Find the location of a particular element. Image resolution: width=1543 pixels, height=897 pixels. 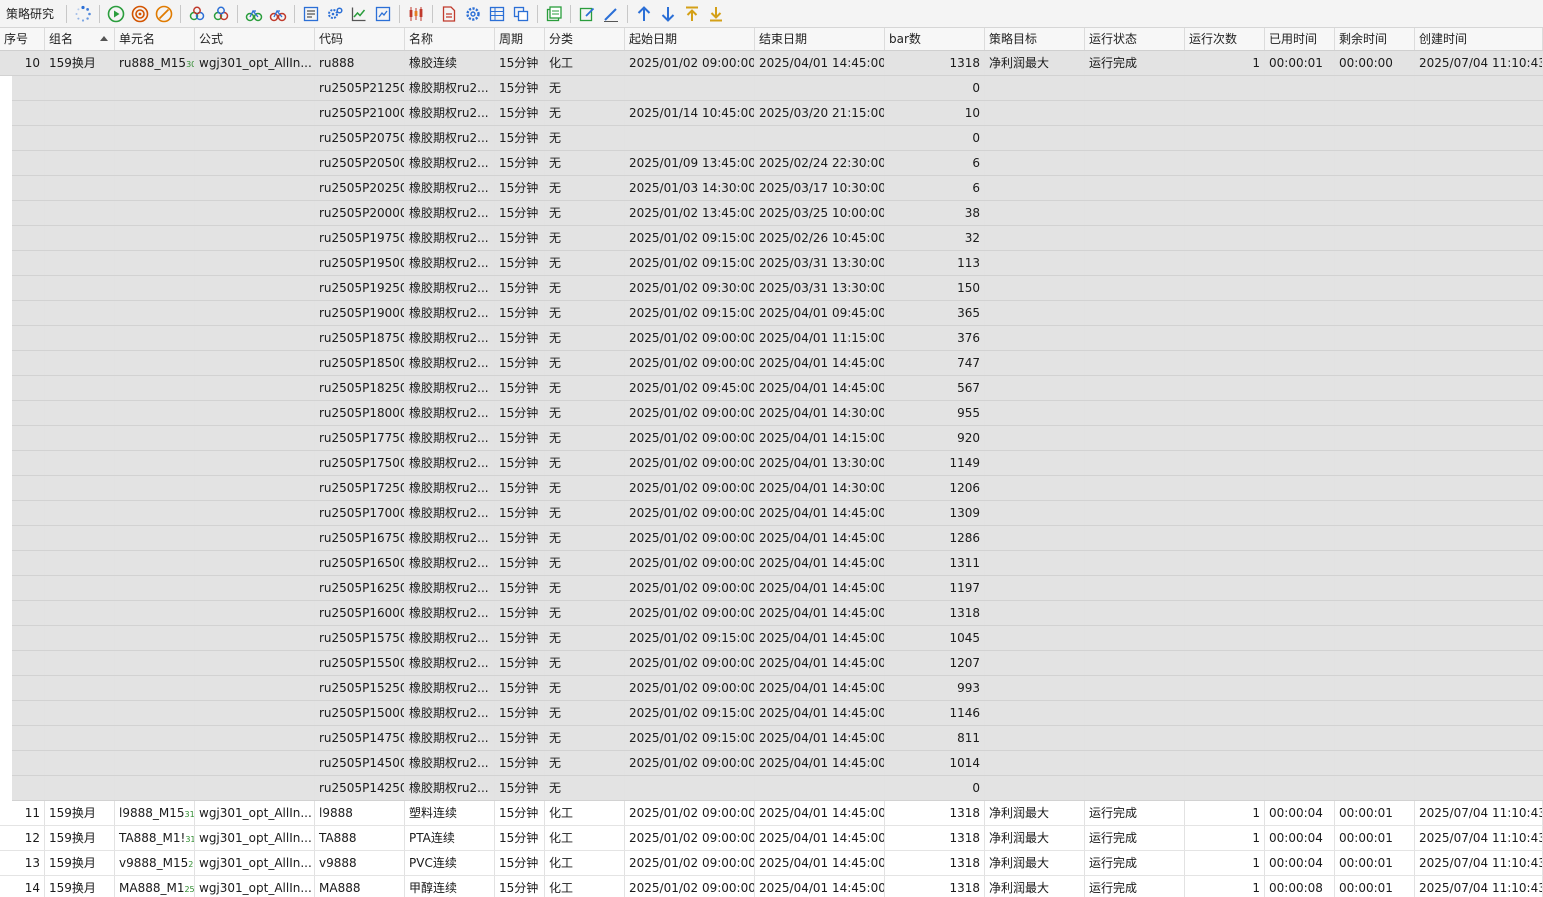

column-header-remaining: 剩余时间 is located at coordinates (1375, 39).